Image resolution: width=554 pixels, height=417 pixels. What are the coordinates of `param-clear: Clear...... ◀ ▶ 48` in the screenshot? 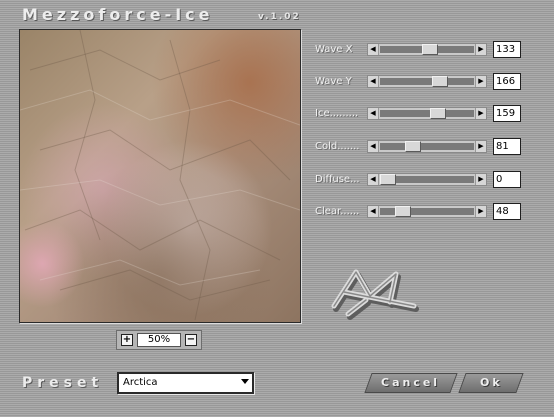 It's located at (418, 212).